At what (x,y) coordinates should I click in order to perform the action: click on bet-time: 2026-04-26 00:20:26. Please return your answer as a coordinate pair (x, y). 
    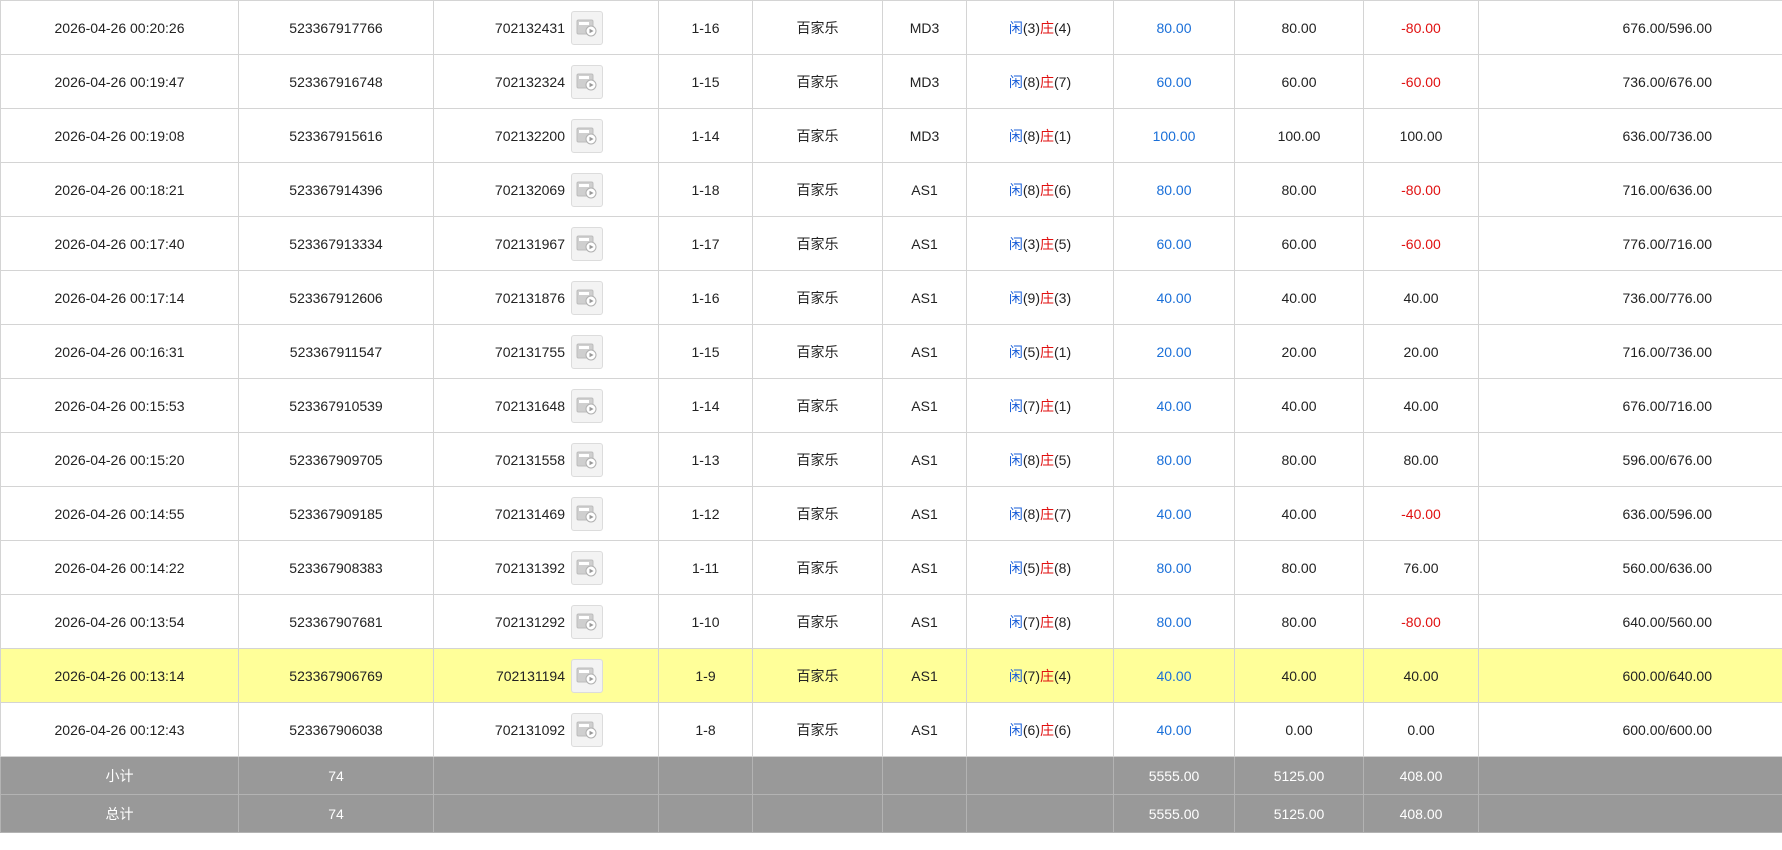
    Looking at the image, I should click on (119, 27).